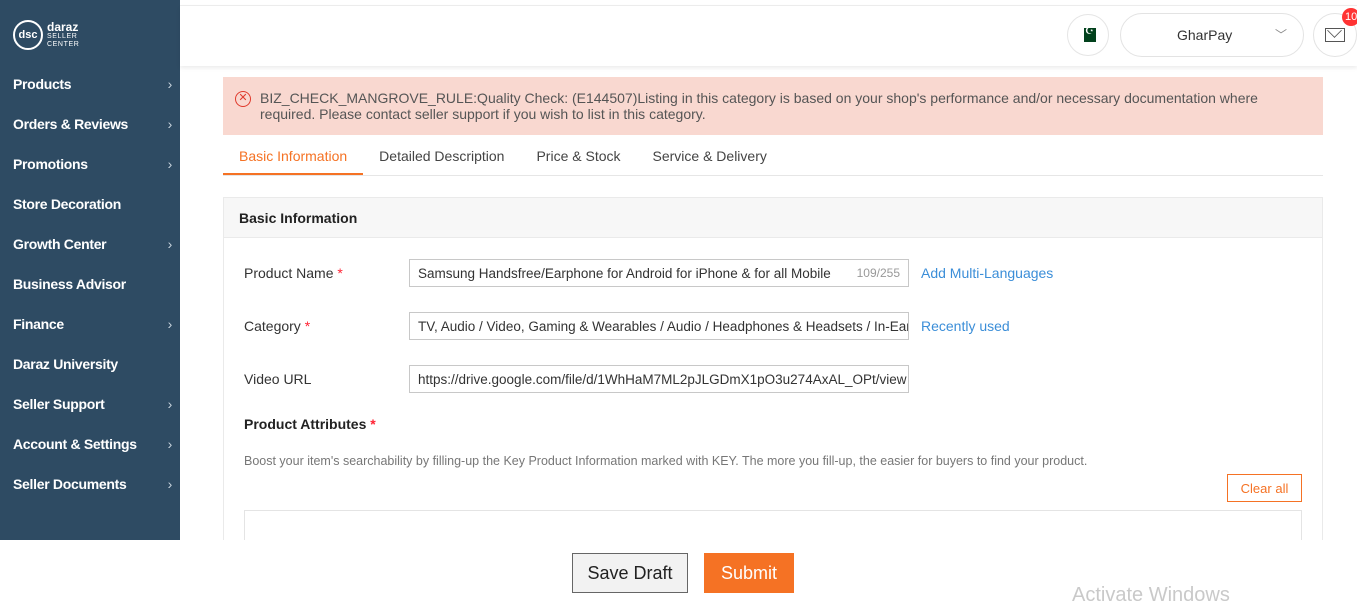 The height and width of the screenshot is (607, 1357). I want to click on sidebar-item-seller-documents: Seller Documents ›, so click(90, 484).